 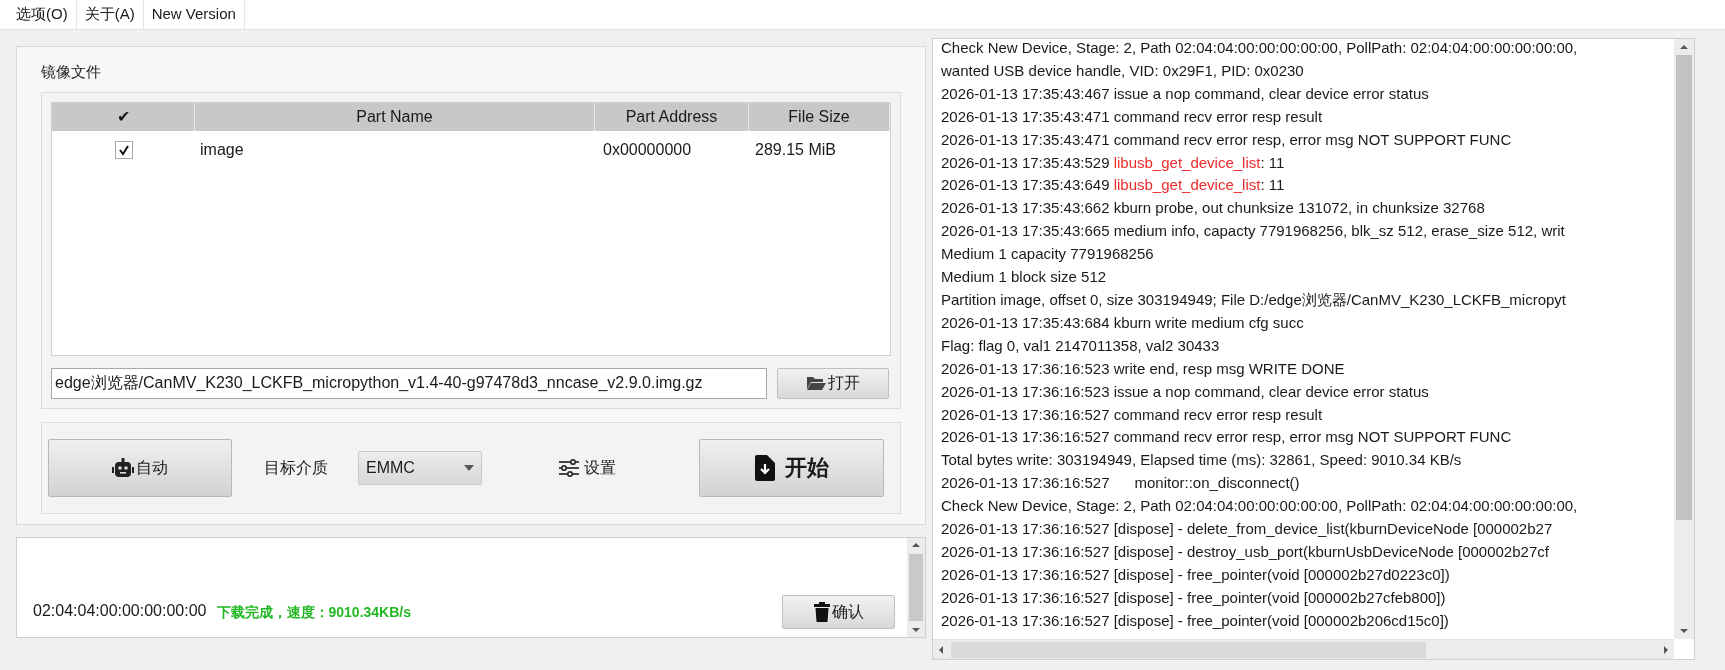 What do you see at coordinates (1226, 139) in the screenshot?
I see `log-line: 2026-01-13 17:35:43:471 command recv error resp, error msg NOT SUPPORT FUNC` at bounding box center [1226, 139].